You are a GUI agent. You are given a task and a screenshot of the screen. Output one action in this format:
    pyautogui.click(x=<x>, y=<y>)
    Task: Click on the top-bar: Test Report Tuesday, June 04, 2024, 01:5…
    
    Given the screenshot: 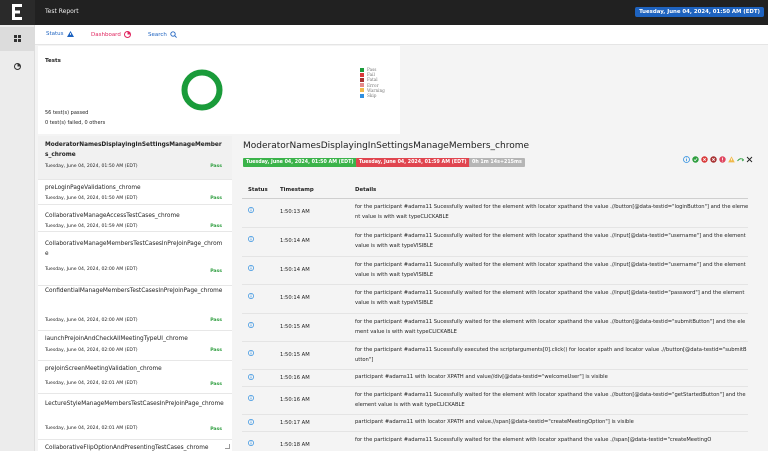 What is the action you would take?
    pyautogui.click(x=384, y=12)
    